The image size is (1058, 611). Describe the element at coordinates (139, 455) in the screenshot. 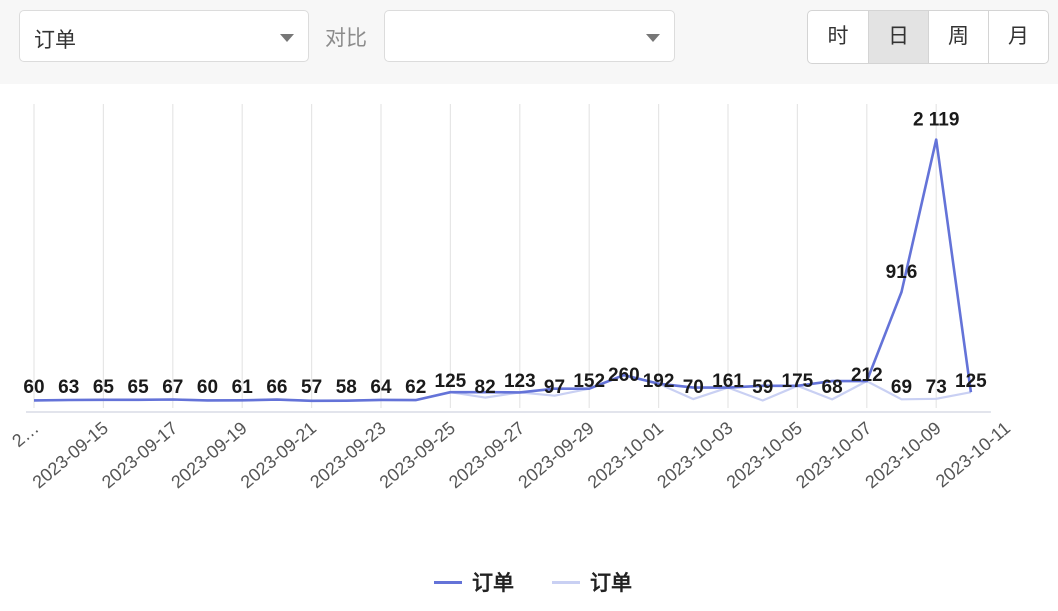

I see `x-tick-label: 2023-09-17` at that location.